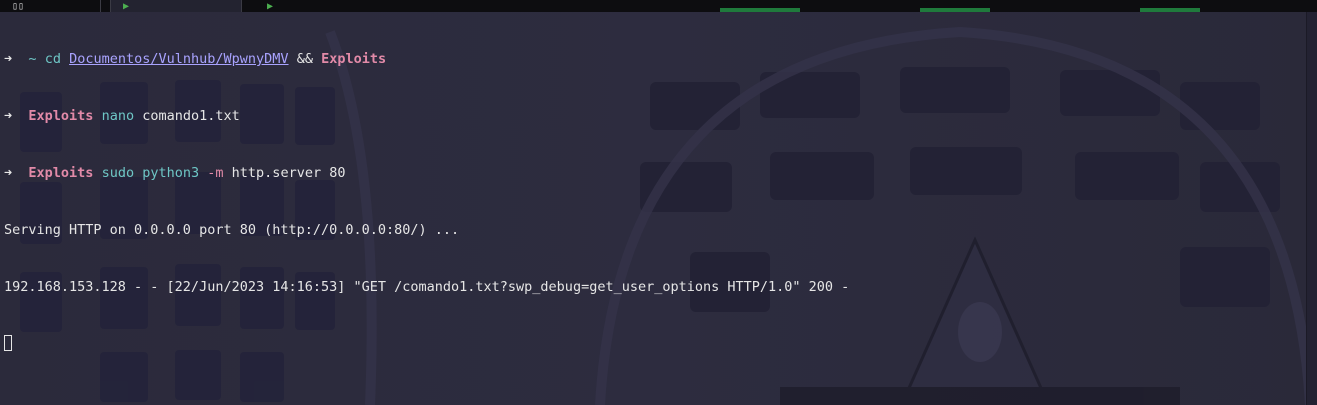 Image resolution: width=1317 pixels, height=405 pixels. I want to click on tab-active: ▶, so click(176, 6).